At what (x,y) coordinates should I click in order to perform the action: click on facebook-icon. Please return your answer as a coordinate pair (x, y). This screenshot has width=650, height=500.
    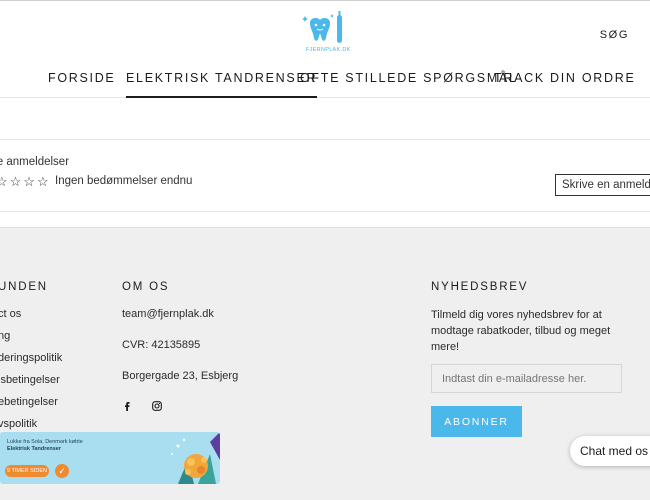
    Looking at the image, I should click on (127, 406).